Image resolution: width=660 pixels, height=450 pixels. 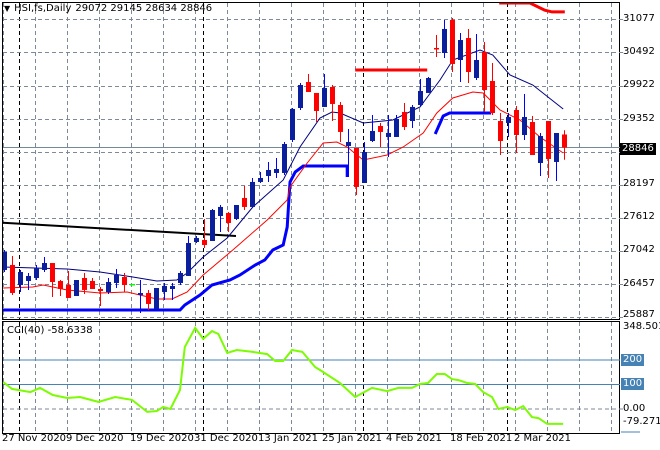 I want to click on date-axis-label: 9 Dec 2020, so click(x=95, y=438).